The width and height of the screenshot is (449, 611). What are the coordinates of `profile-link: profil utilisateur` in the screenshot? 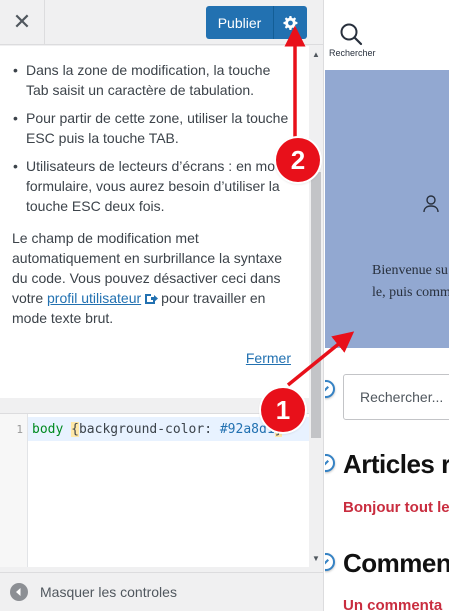 It's located at (94, 298).